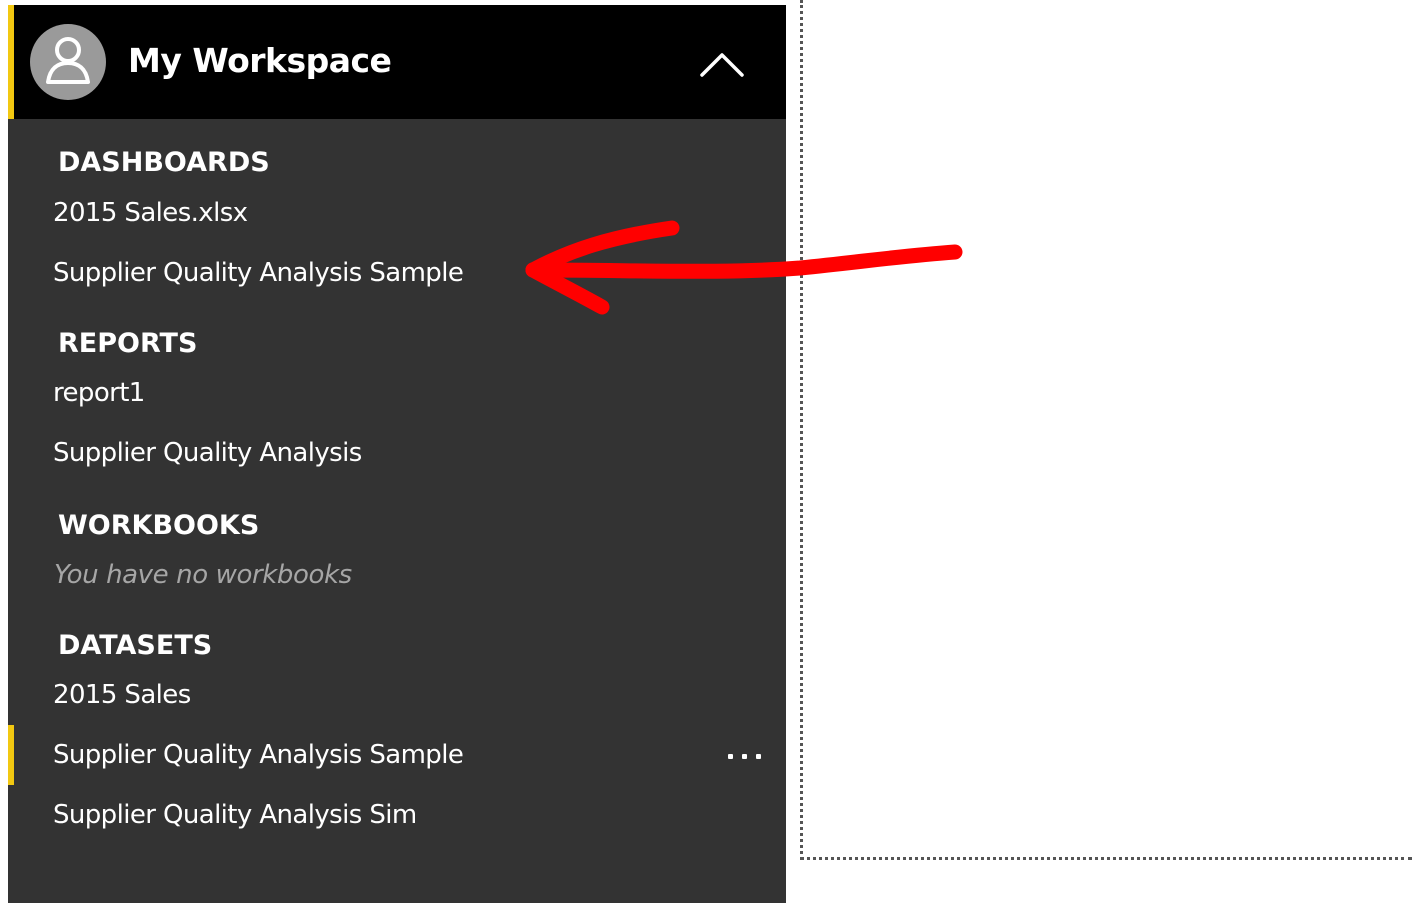 Image resolution: width=1415 pixels, height=903 pixels. What do you see at coordinates (159, 525) in the screenshot?
I see `workbooks-heading: WORKBOOKS` at bounding box center [159, 525].